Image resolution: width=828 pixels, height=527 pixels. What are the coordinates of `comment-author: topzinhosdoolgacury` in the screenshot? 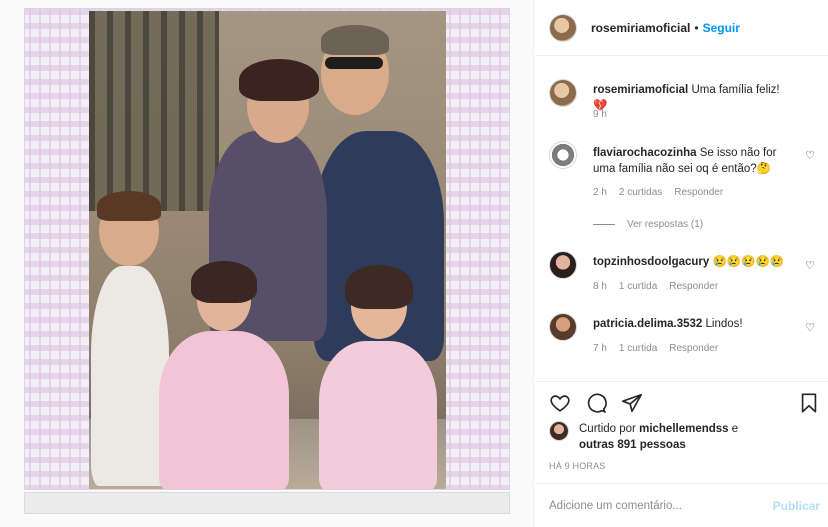 It's located at (651, 262).